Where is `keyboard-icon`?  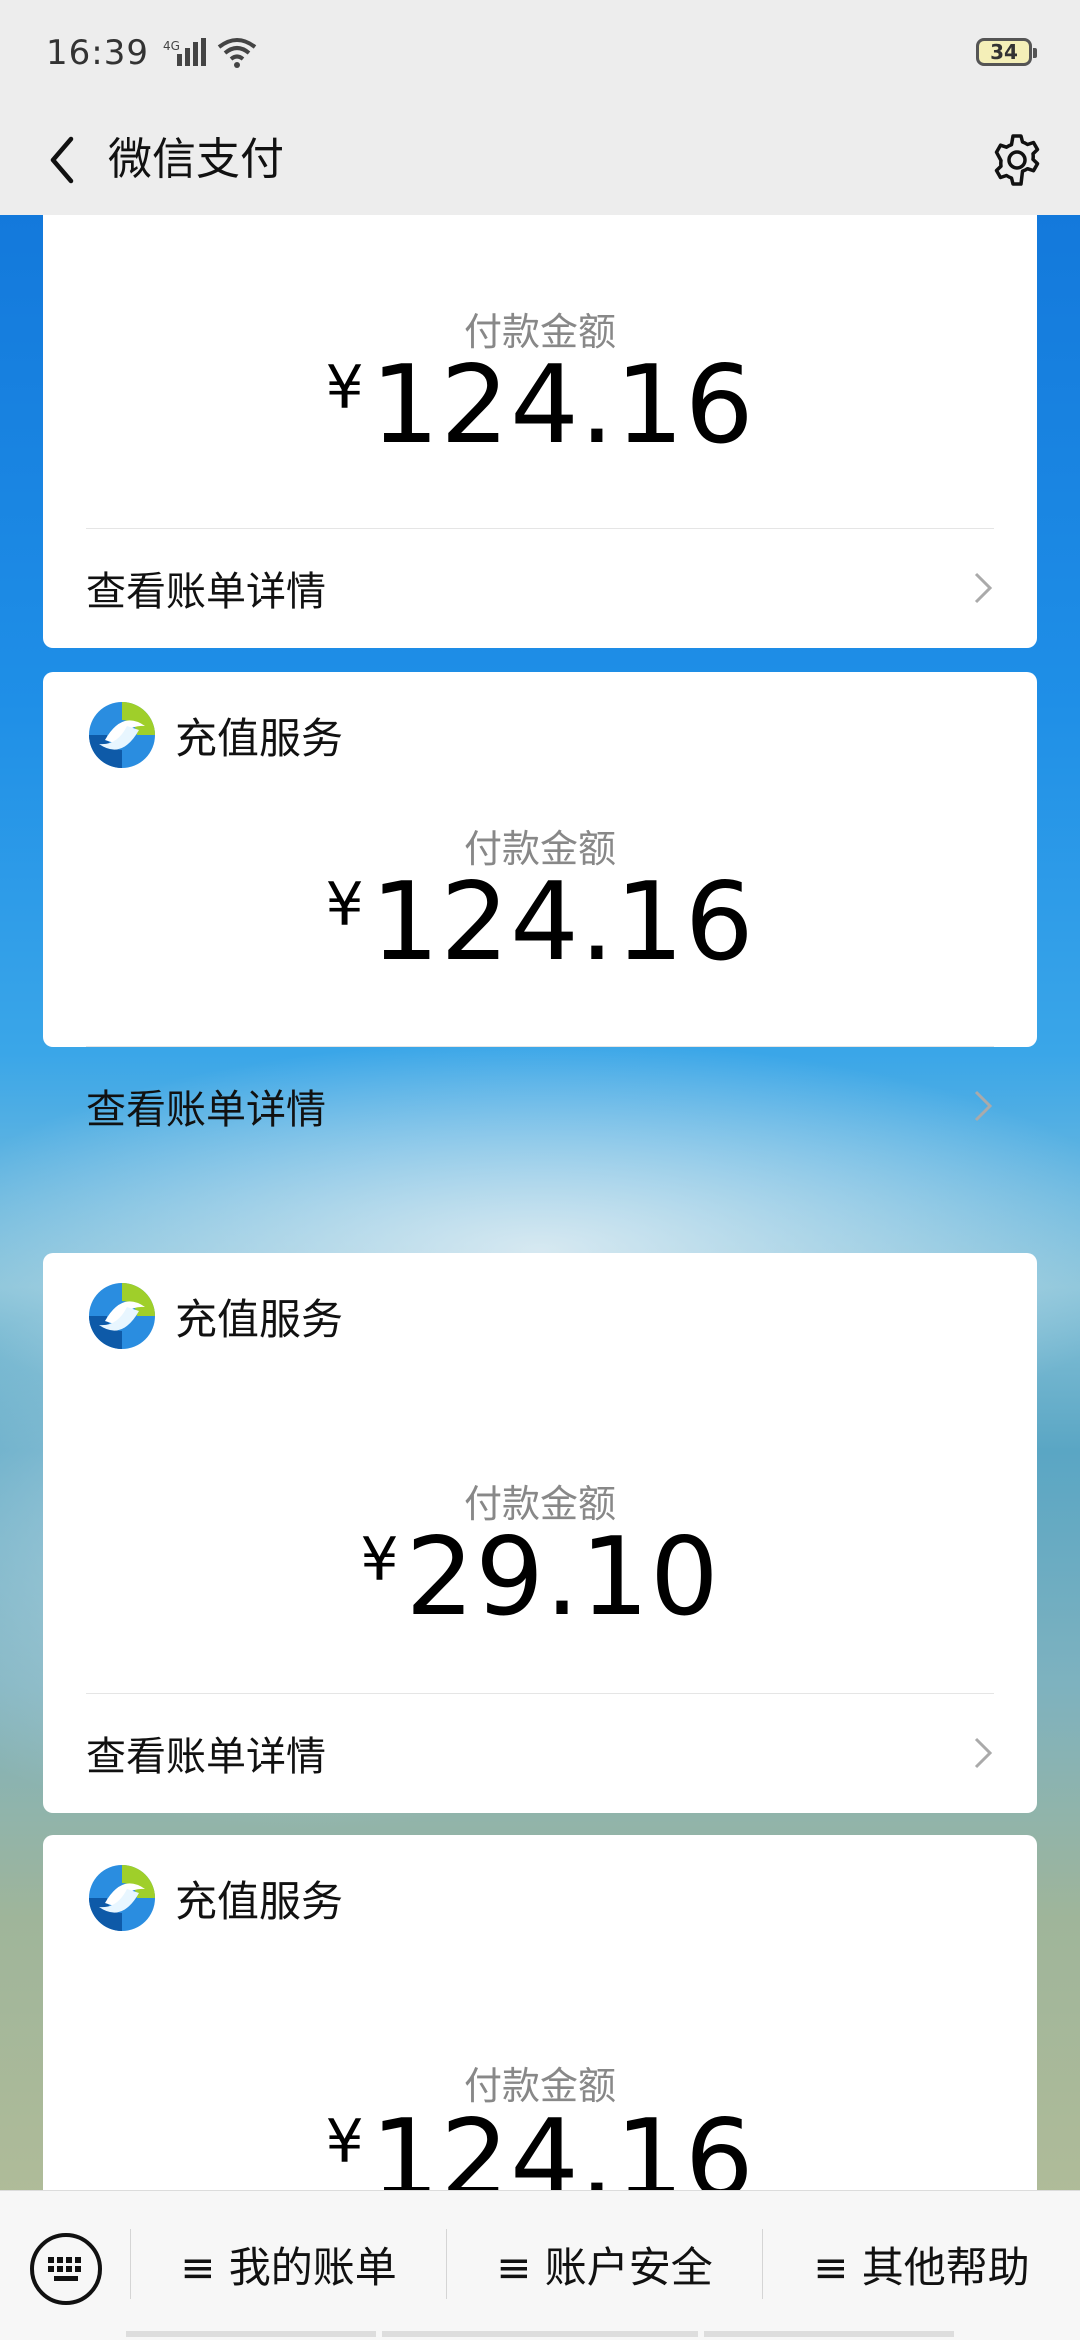 keyboard-icon is located at coordinates (66, 2269).